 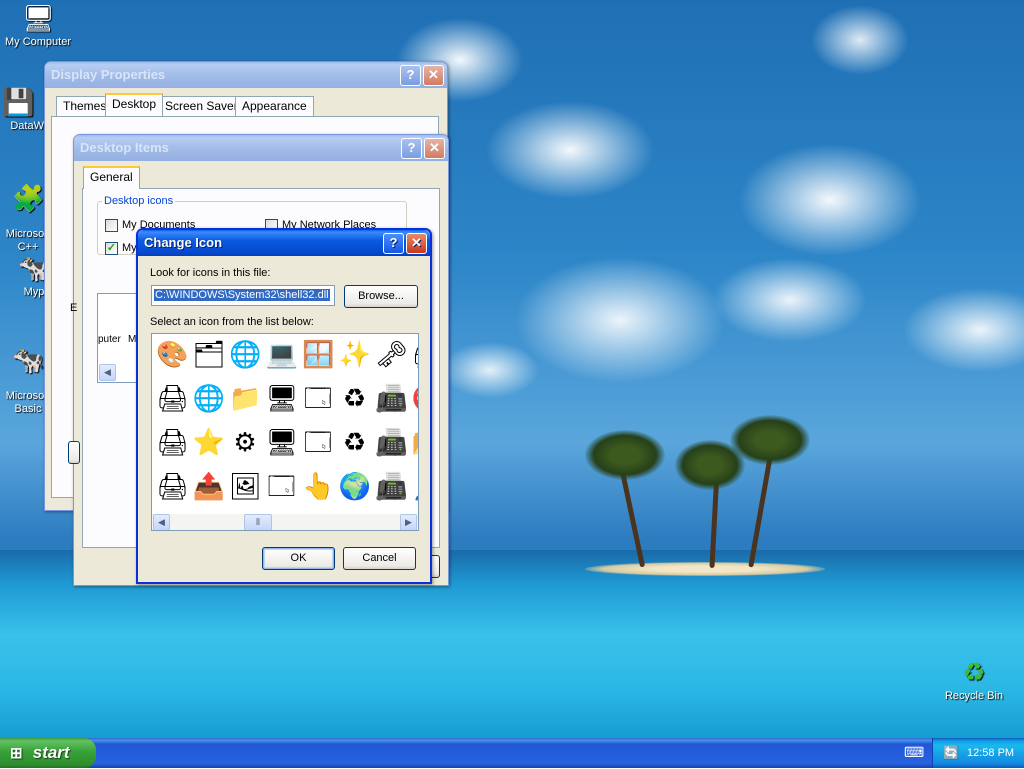 What do you see at coordinates (408, 522) in the screenshot?
I see `scroll-right-button: ▶` at bounding box center [408, 522].